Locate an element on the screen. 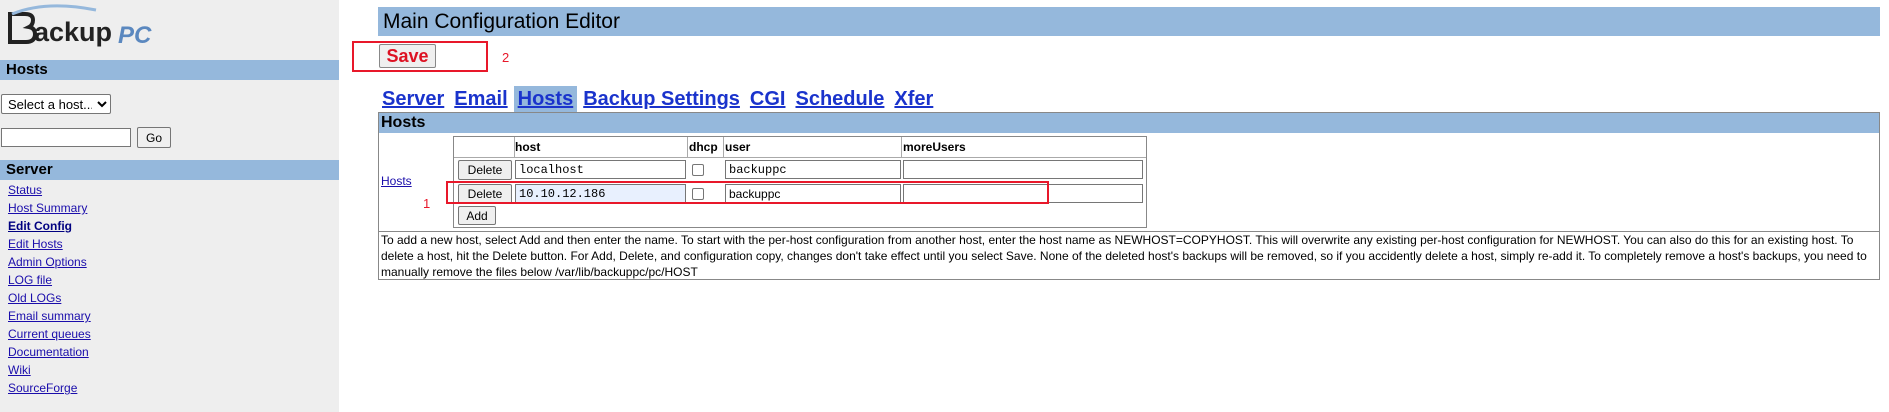 This screenshot has width=1889, height=412. save-button: Save is located at coordinates (407, 56).